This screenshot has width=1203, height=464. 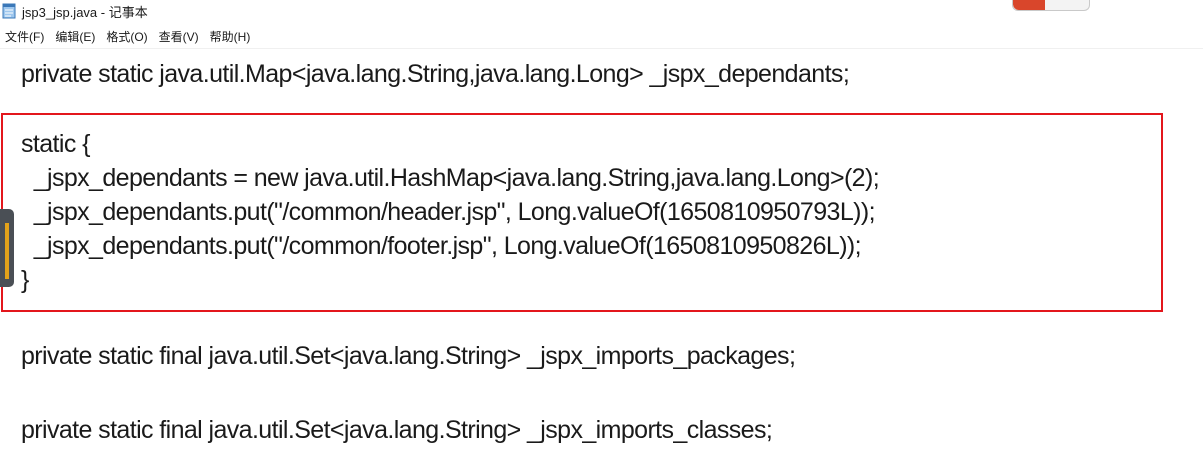 What do you see at coordinates (179, 36) in the screenshot?
I see `menu-view: 查看(V)` at bounding box center [179, 36].